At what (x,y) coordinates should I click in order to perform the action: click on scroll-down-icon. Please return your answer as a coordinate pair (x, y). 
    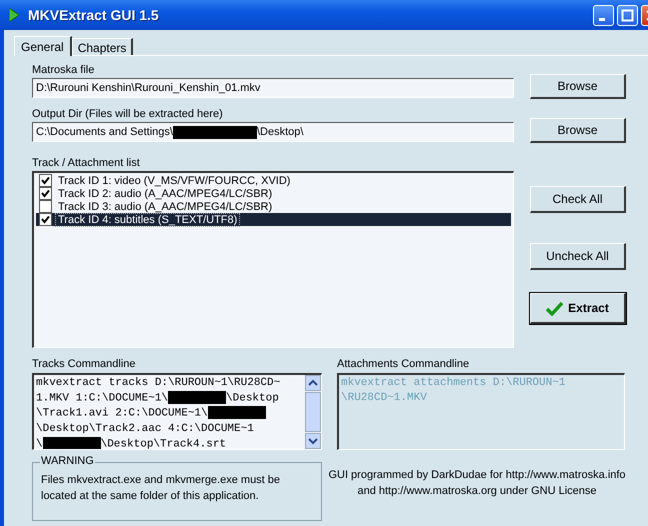
    Looking at the image, I should click on (313, 441).